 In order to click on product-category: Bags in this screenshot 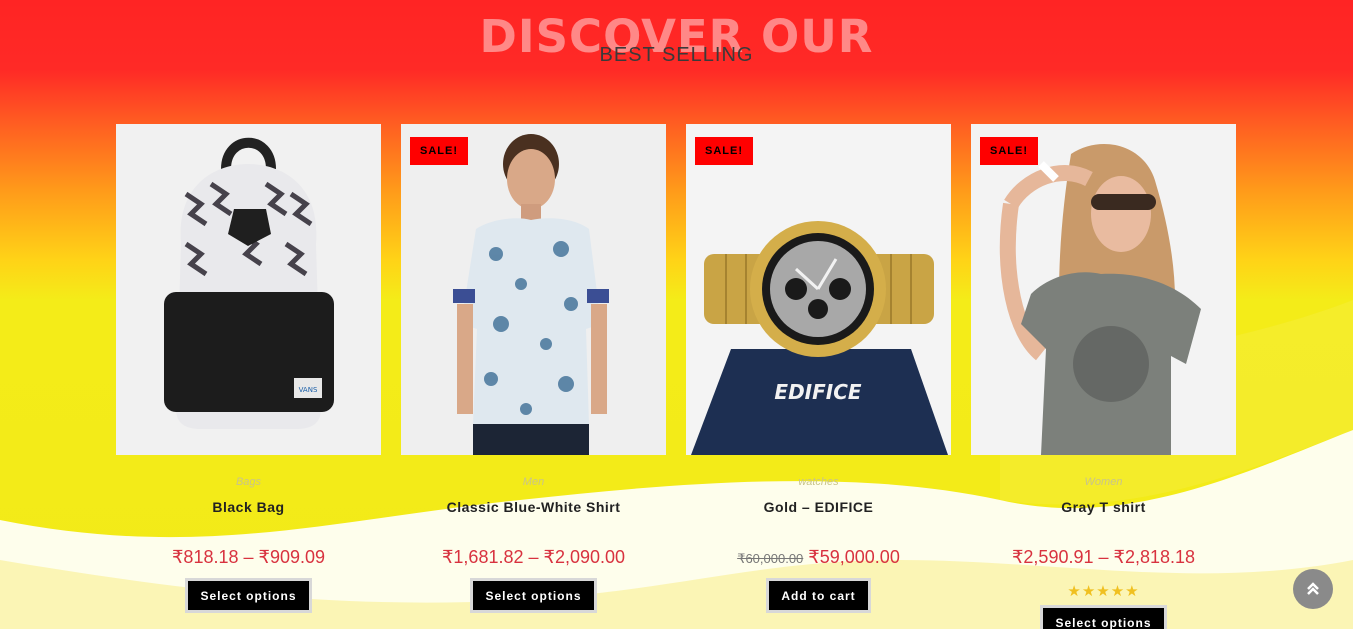, I will do `click(248, 483)`.